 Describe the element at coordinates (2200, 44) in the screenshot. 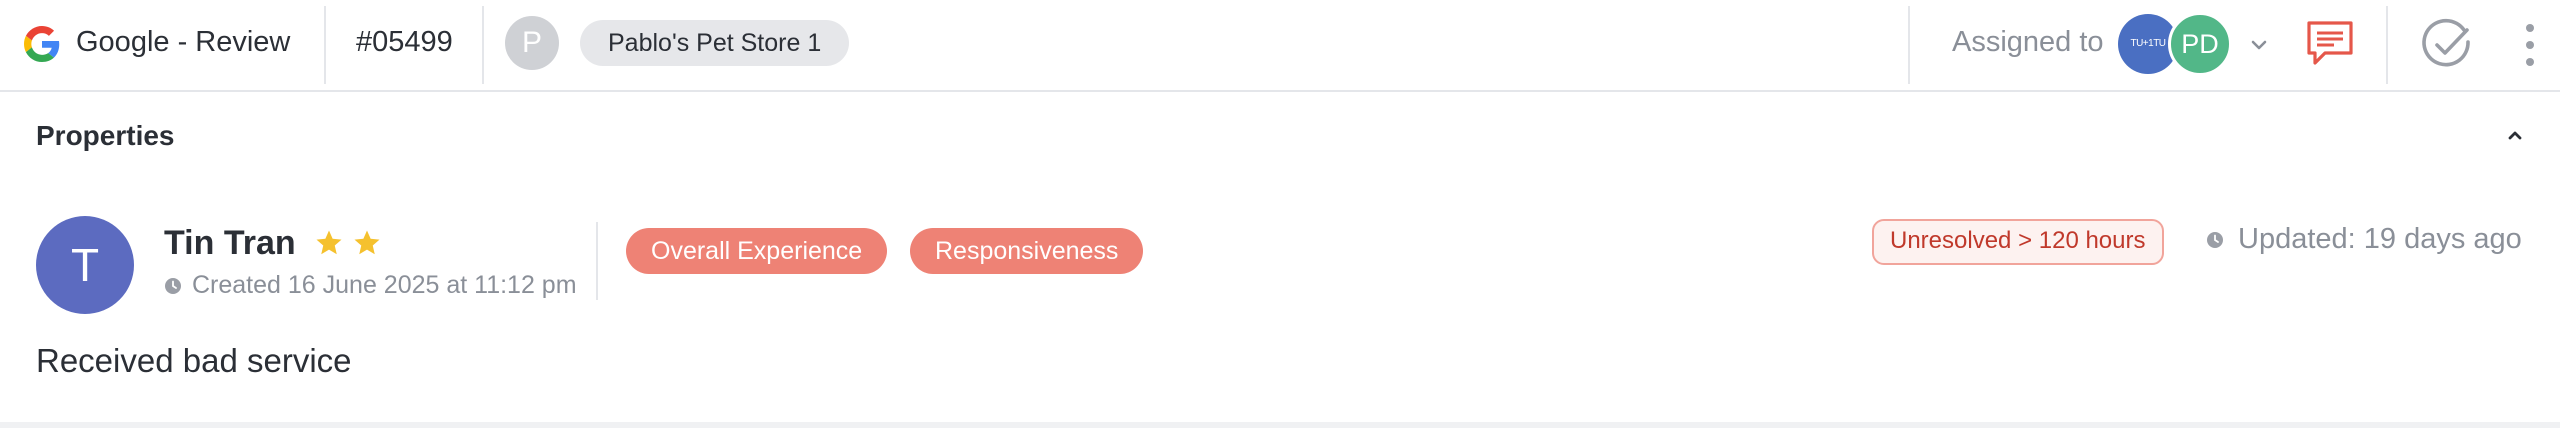

I see `assignee-avatar: PD` at that location.